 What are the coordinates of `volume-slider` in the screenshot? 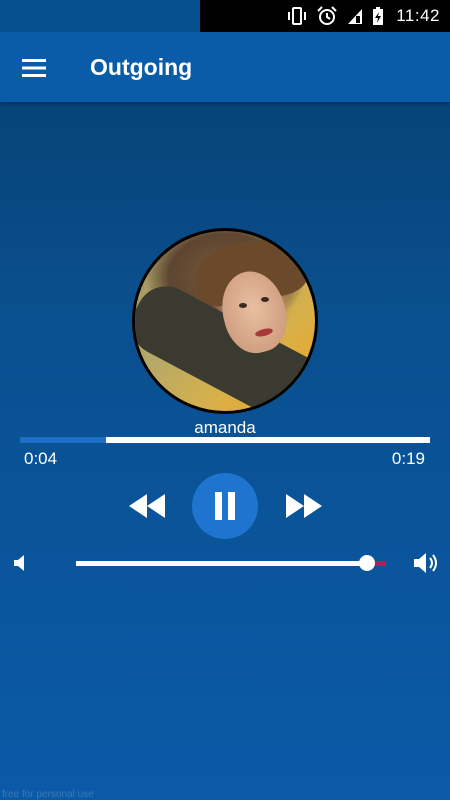 It's located at (231, 563).